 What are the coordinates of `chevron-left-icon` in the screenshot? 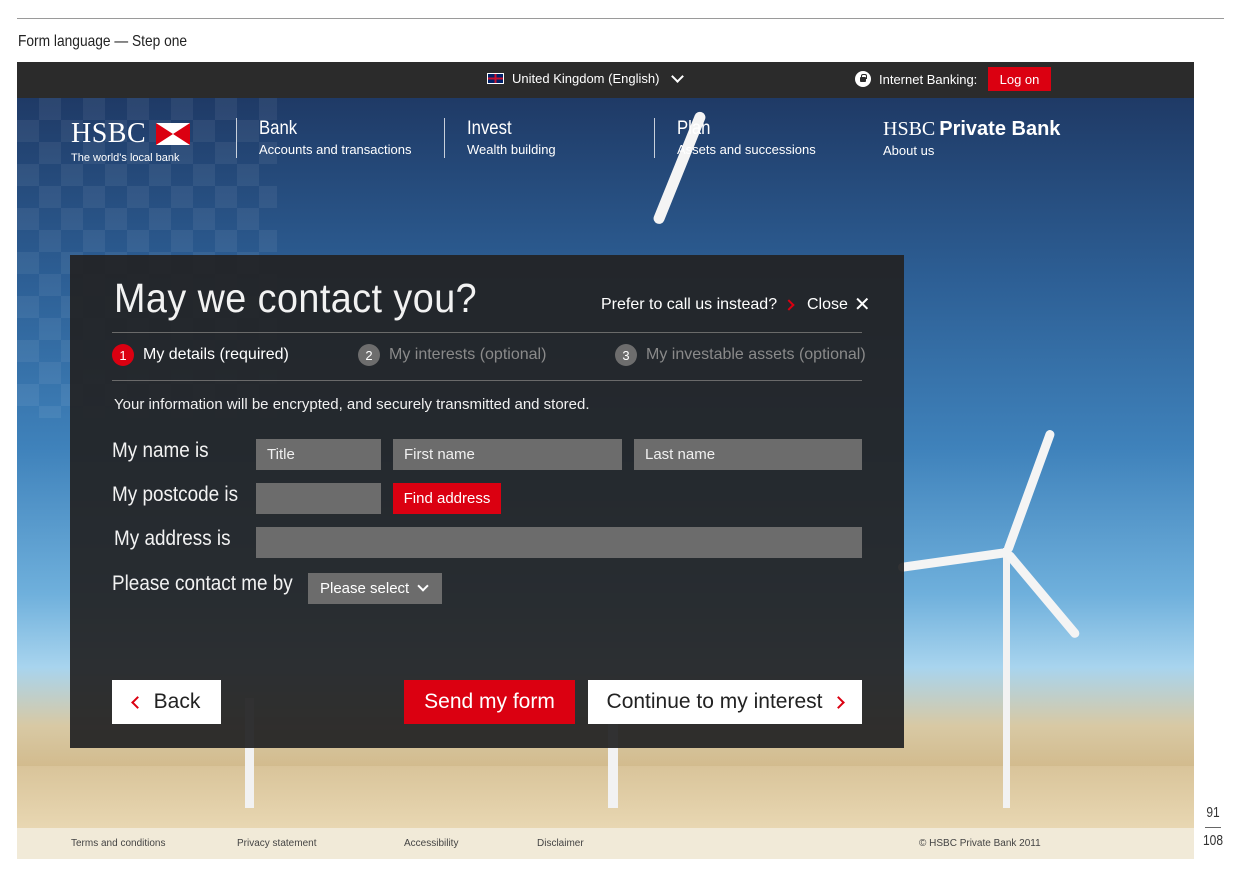 It's located at (137, 702).